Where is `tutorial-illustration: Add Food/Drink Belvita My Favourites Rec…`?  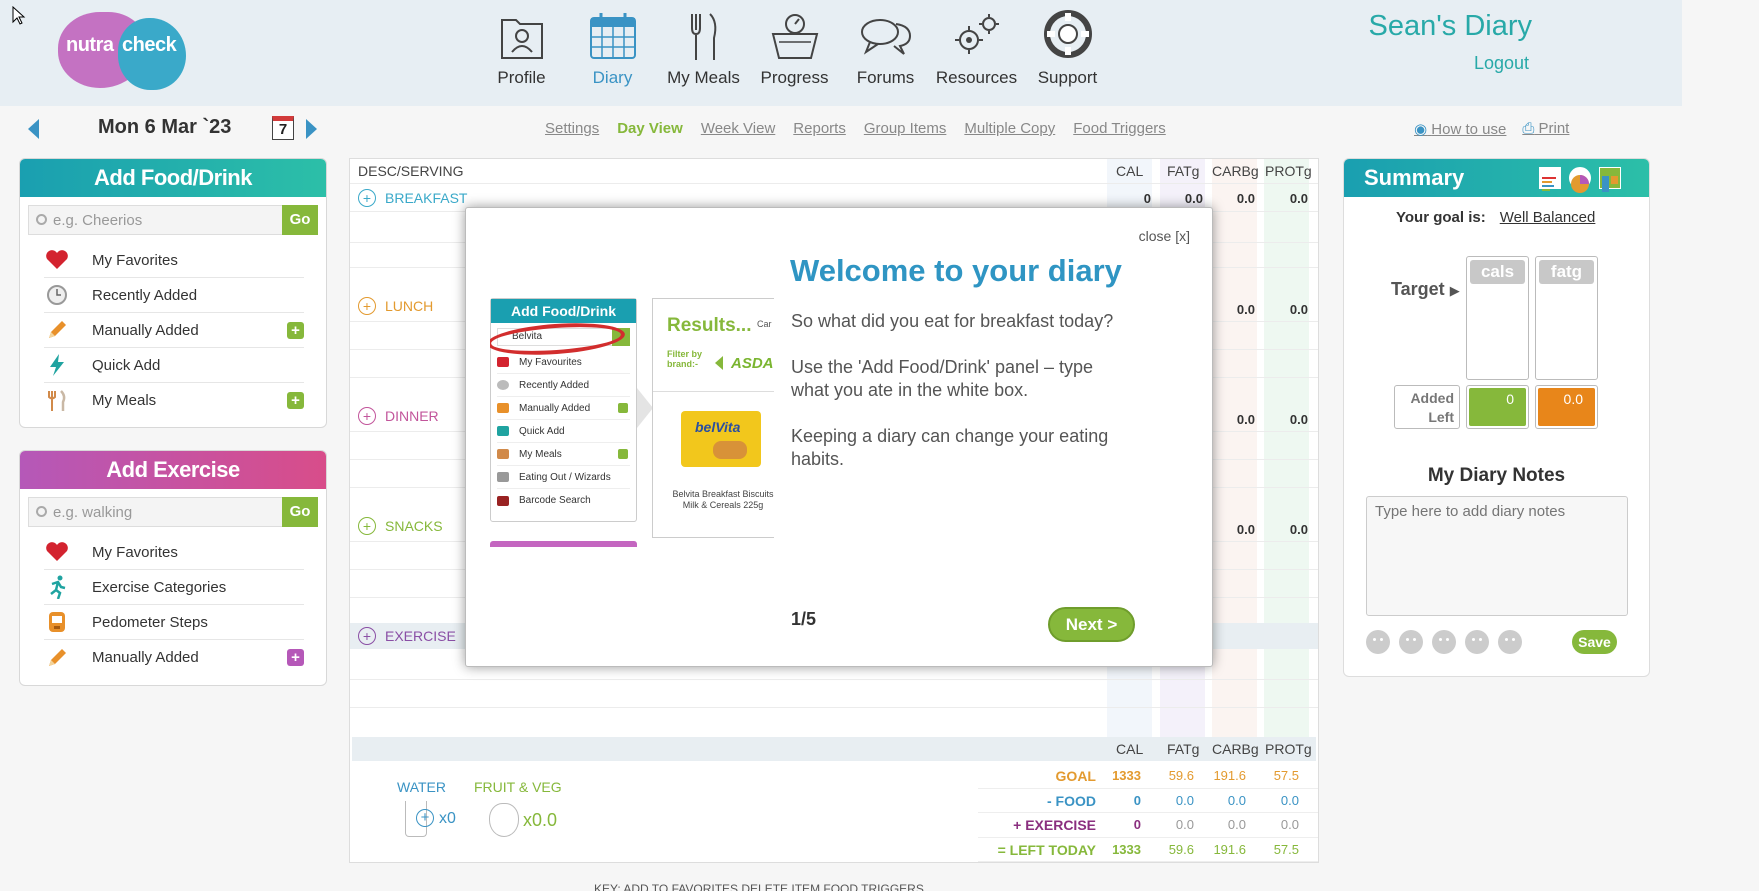 tutorial-illustration: Add Food/Drink Belvita My Favourites Rec… is located at coordinates (632, 423).